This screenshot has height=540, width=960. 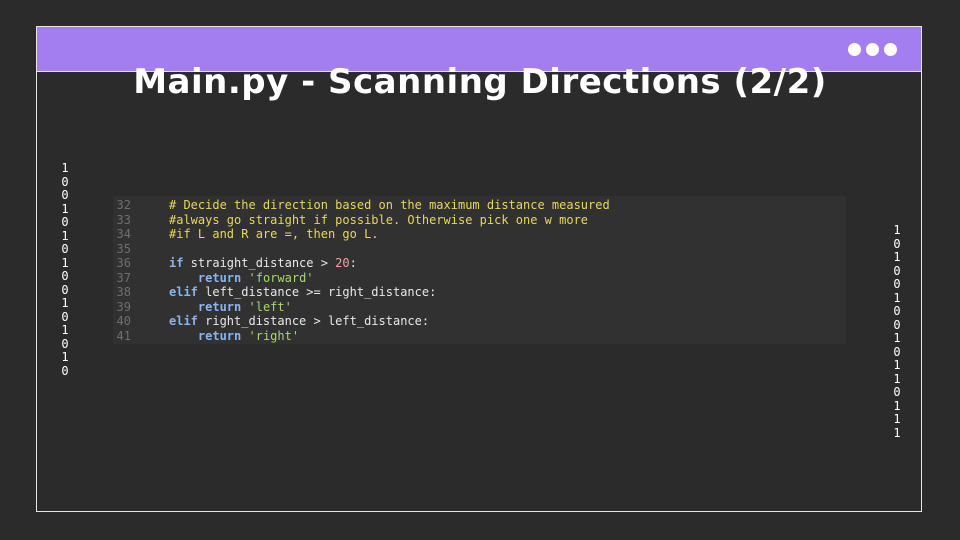 I want to click on code-token: #if L and R are =, then go L., so click(x=274, y=234).